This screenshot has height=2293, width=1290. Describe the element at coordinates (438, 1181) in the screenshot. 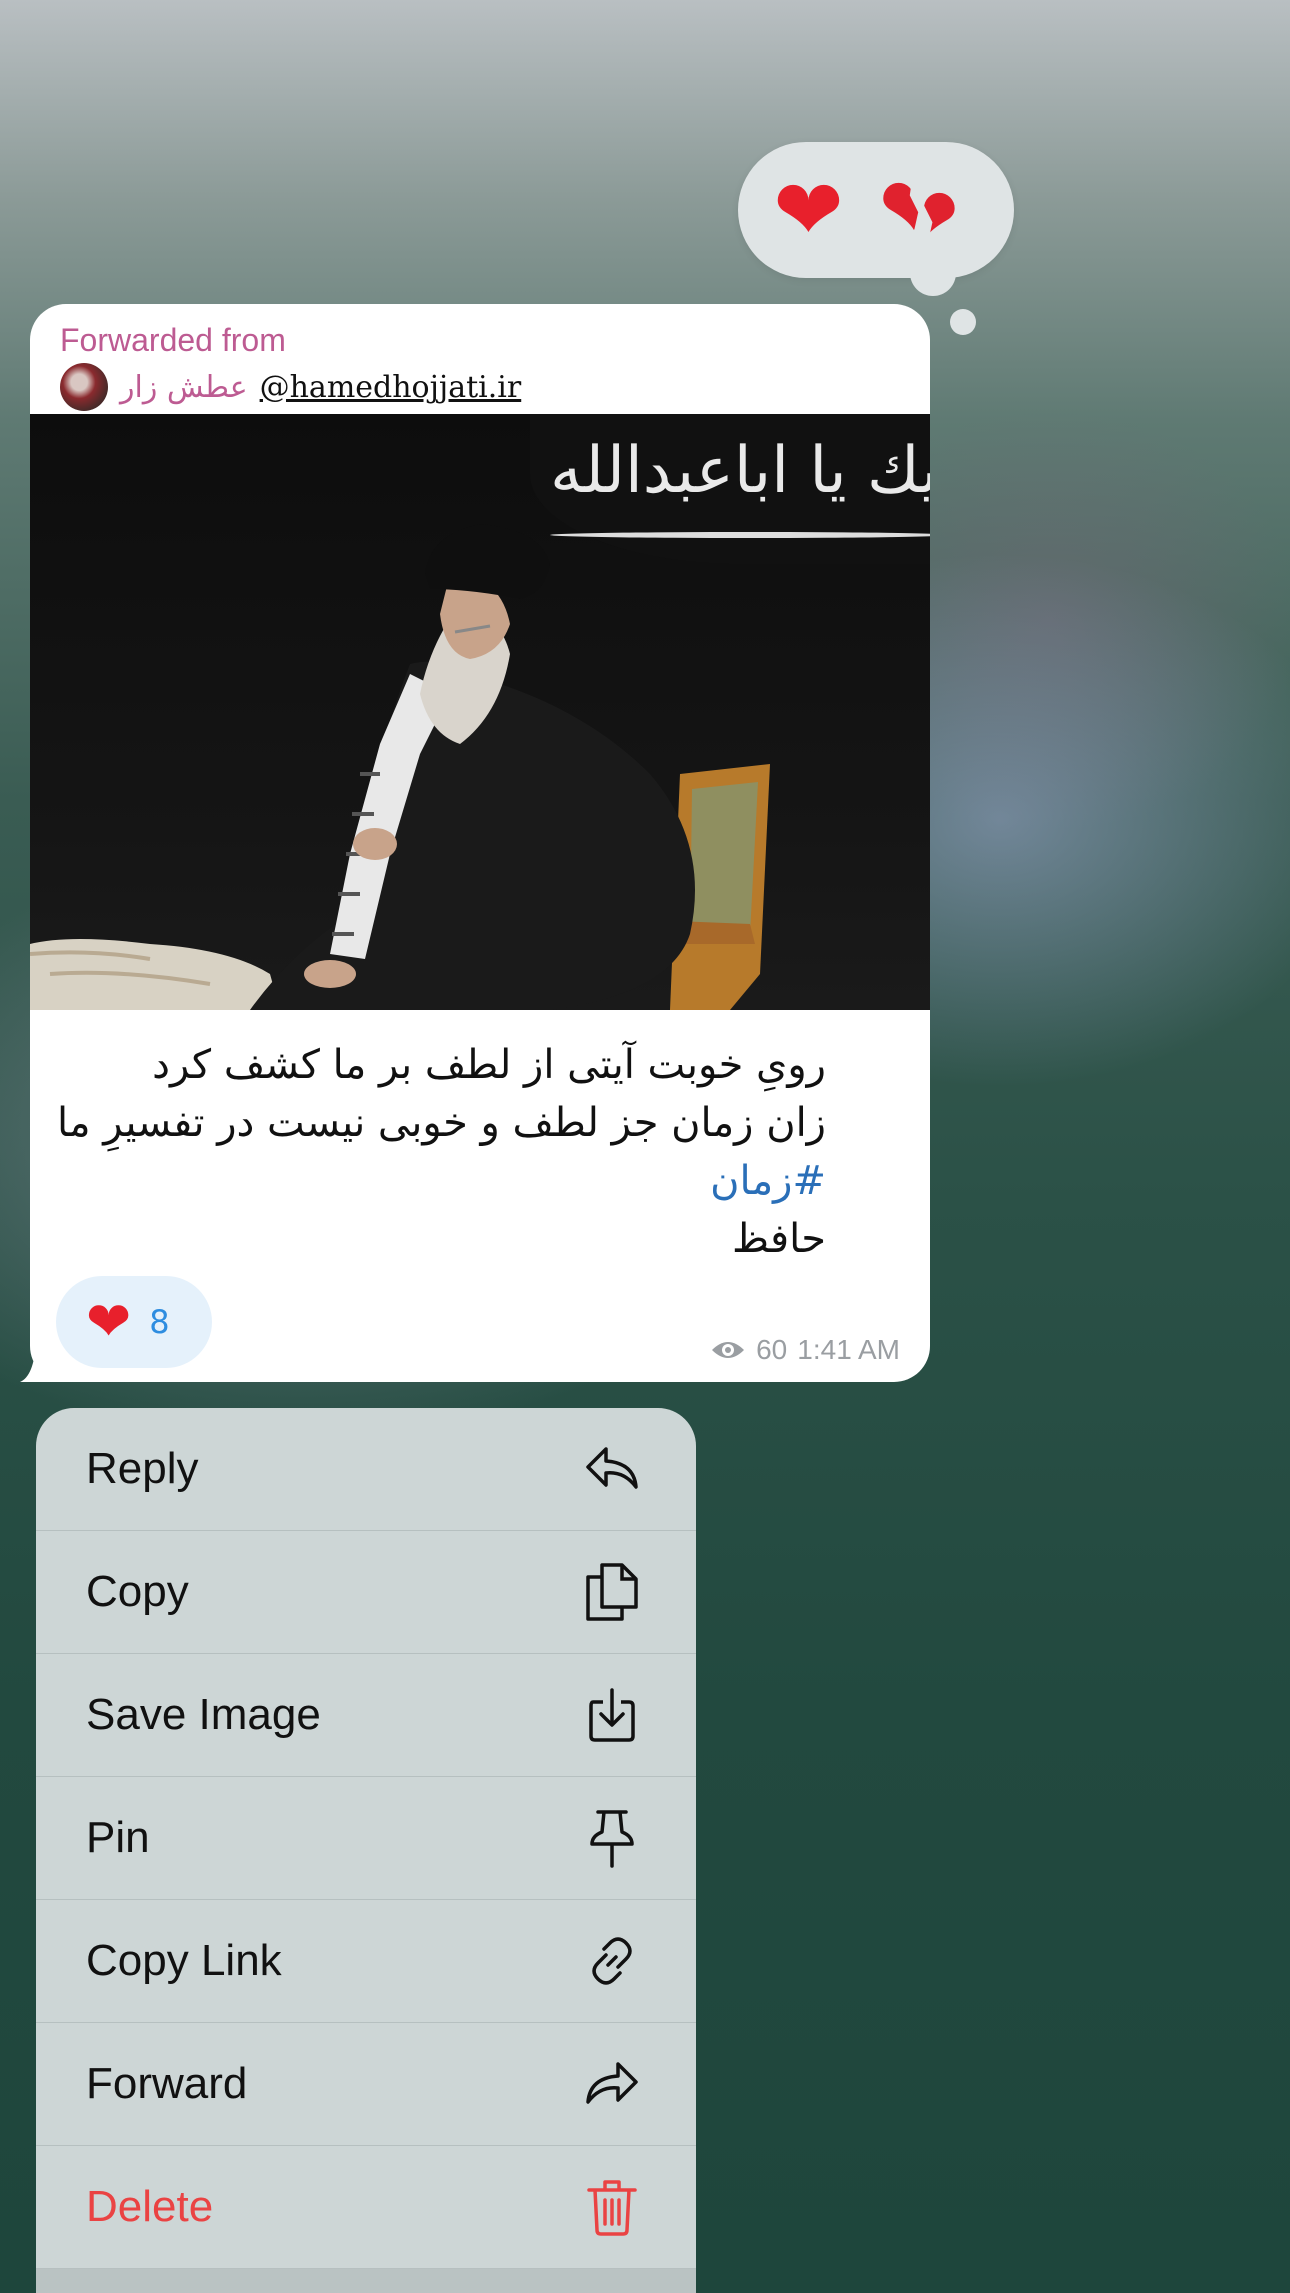

I see `caption-hashtag: #زمان` at that location.